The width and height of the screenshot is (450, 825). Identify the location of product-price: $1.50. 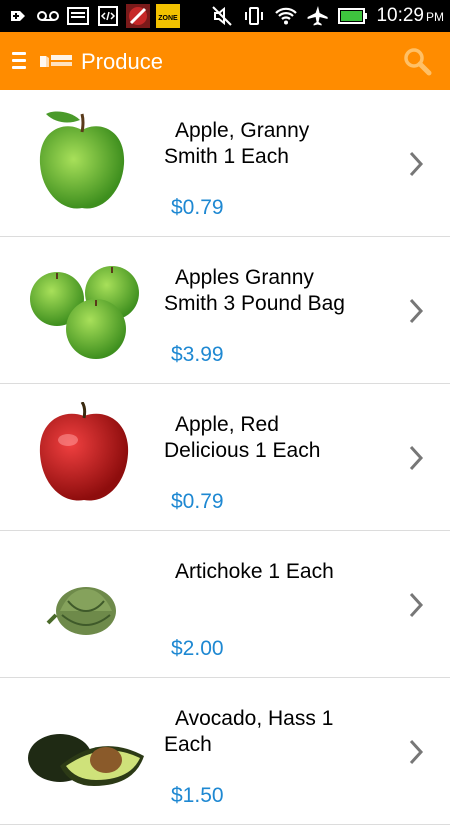
(197, 795).